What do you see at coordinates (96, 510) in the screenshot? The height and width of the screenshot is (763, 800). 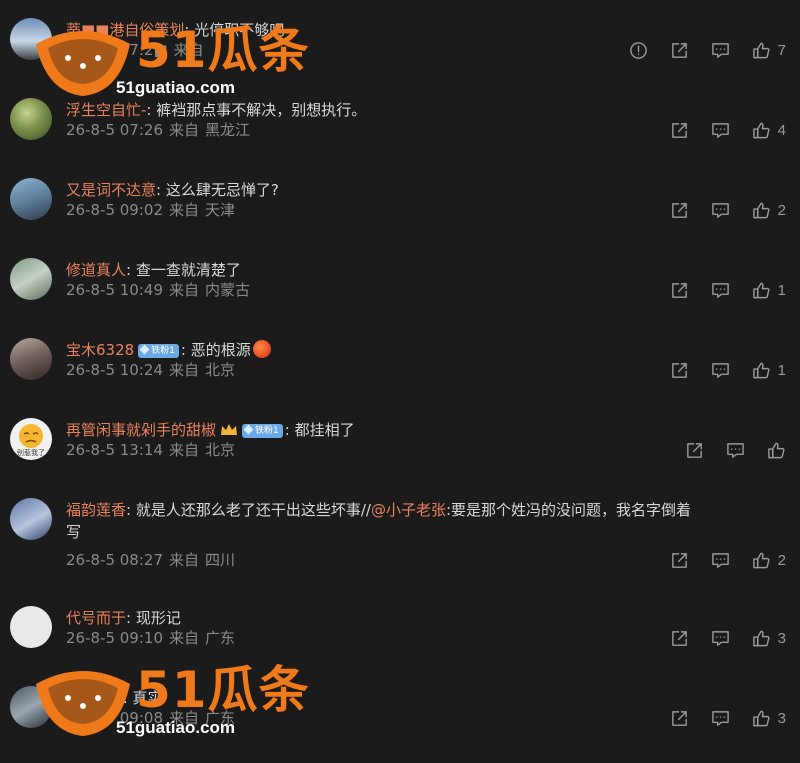 I see `username-link: 福韵莲香` at bounding box center [96, 510].